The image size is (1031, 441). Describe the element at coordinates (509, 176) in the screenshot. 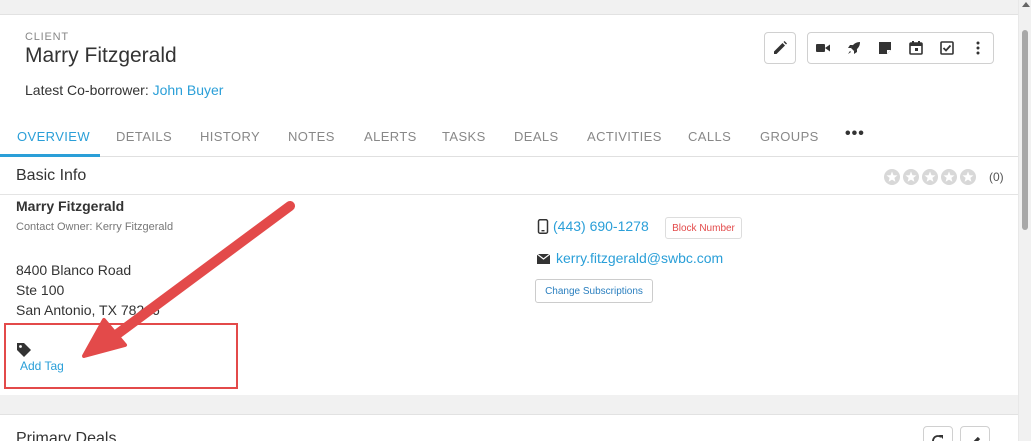

I see `basic-info-header: Basic Info (0)` at that location.